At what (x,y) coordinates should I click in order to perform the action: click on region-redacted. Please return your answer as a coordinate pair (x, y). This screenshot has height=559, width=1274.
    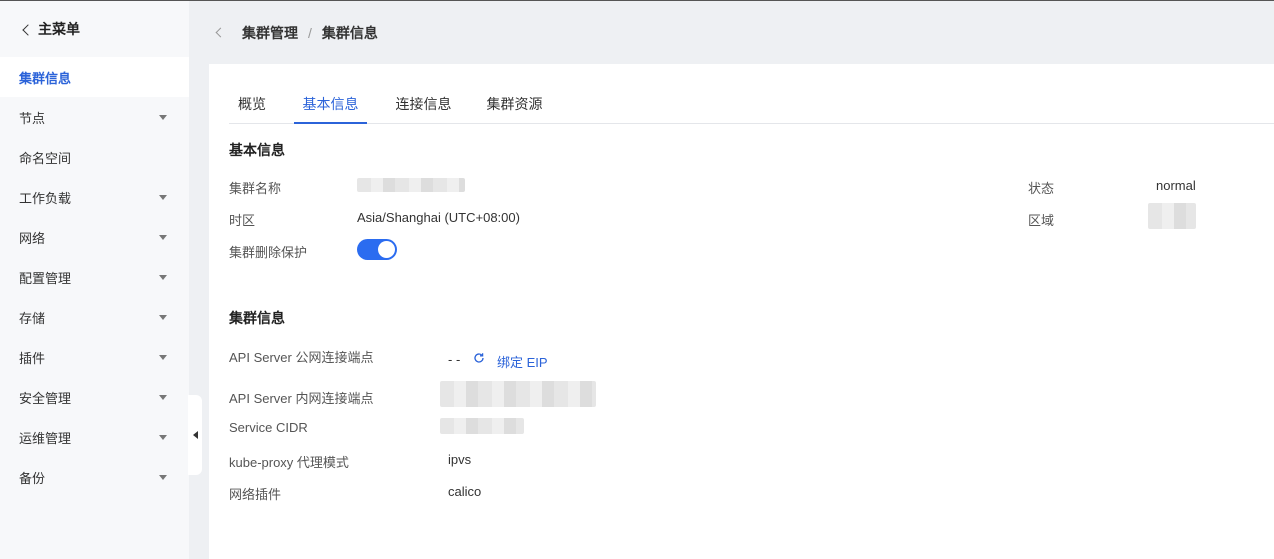
    Looking at the image, I should click on (1172, 216).